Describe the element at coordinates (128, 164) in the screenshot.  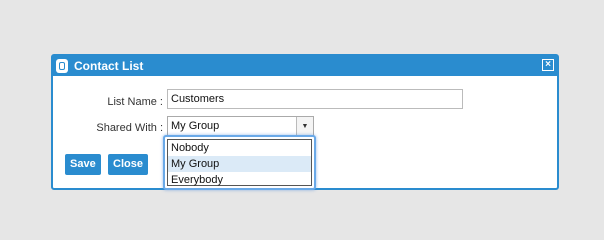
I see `close-button: Close` at that location.